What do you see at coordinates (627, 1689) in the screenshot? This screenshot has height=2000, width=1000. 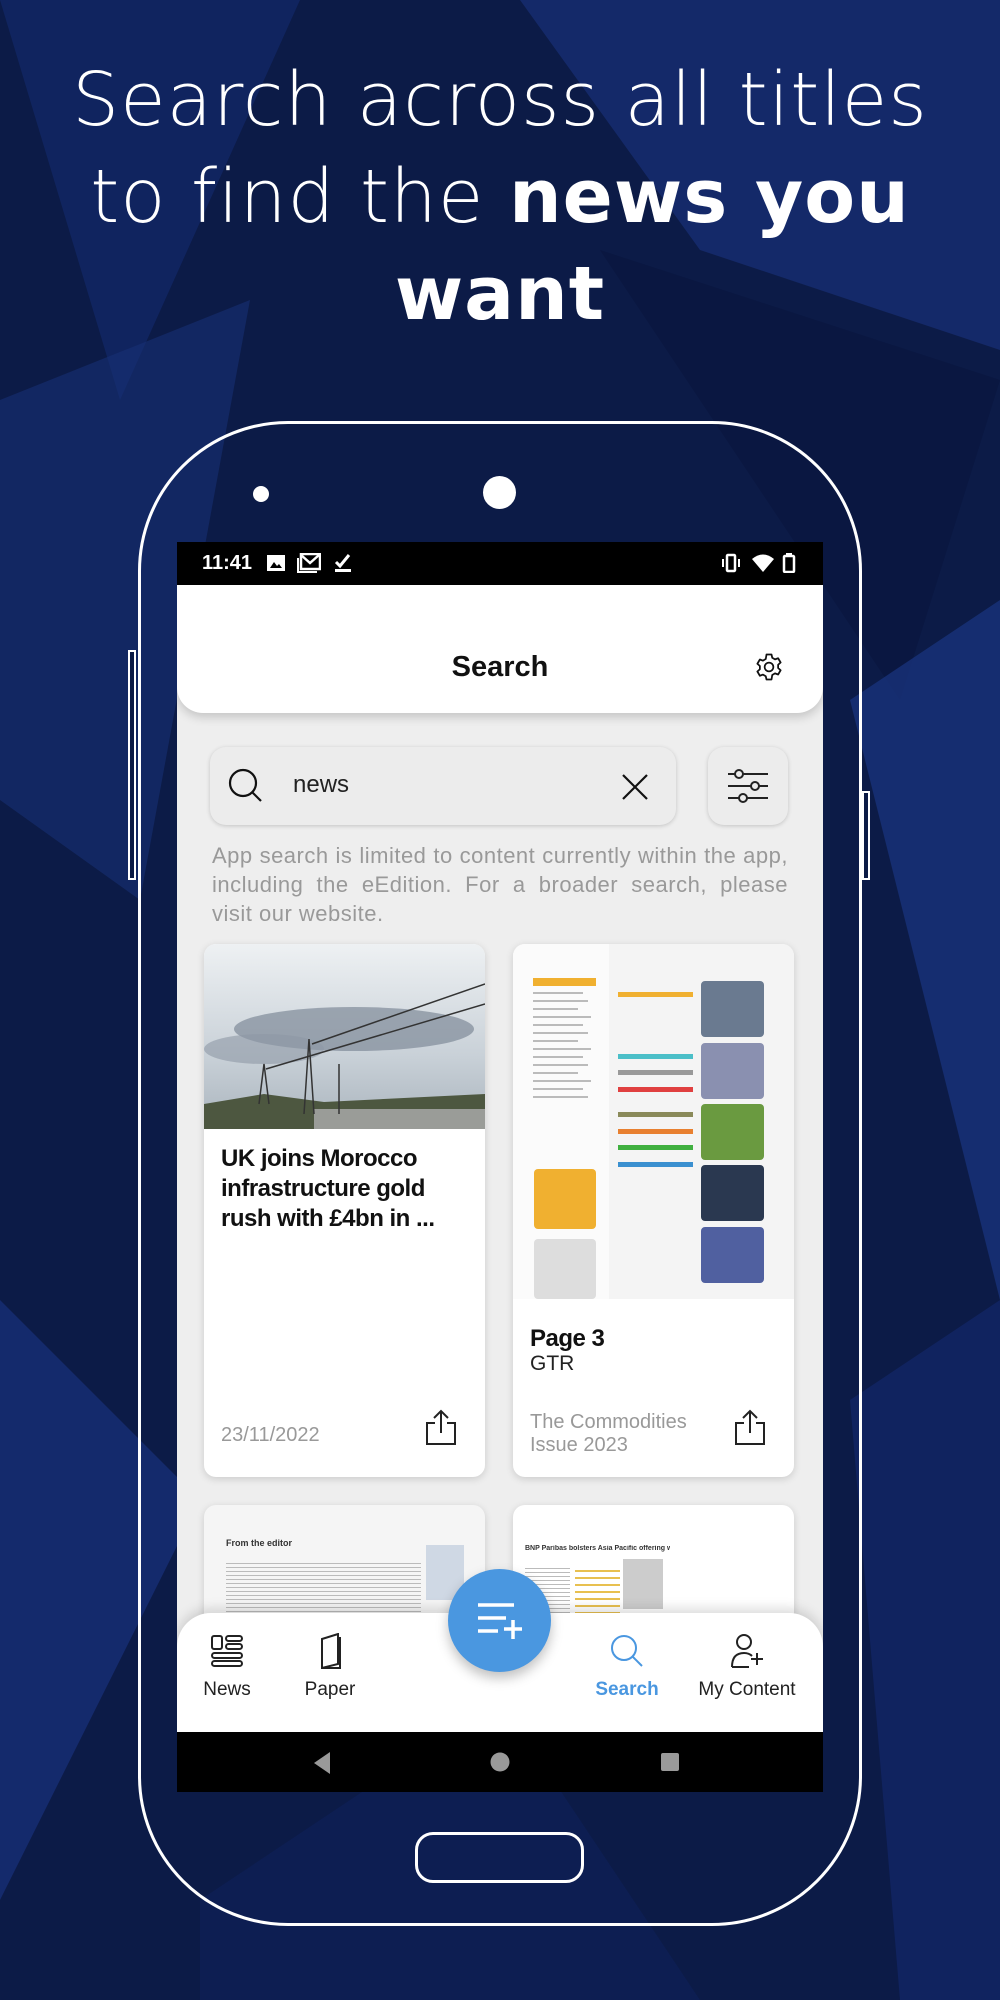 I see `nav-label: Search` at bounding box center [627, 1689].